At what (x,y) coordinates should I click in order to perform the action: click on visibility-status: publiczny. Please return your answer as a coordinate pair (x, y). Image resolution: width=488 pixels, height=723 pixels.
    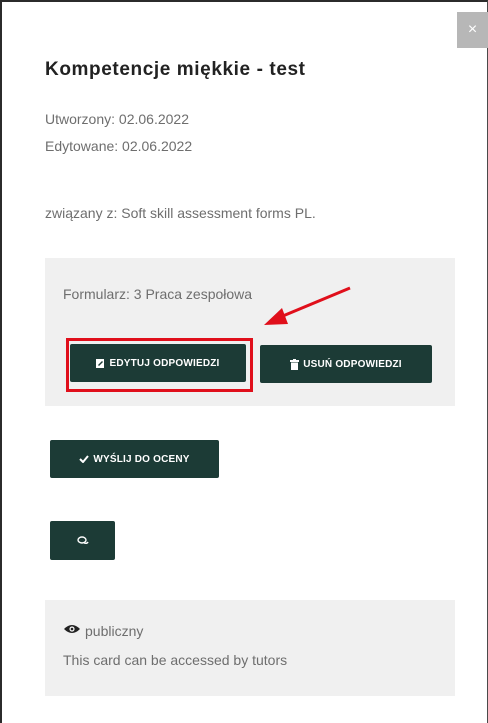
    Looking at the image, I should click on (103, 631).